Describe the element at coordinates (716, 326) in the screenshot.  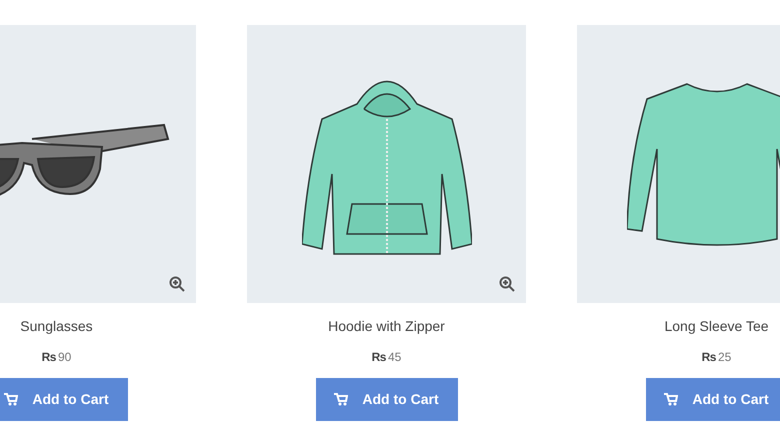
I see `product-name: Long Sleeve Tee` at that location.